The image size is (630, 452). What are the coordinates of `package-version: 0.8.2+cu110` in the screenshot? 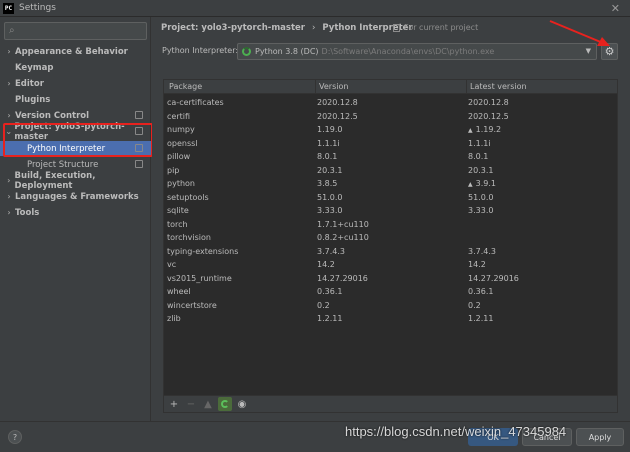 It's located at (343, 237).